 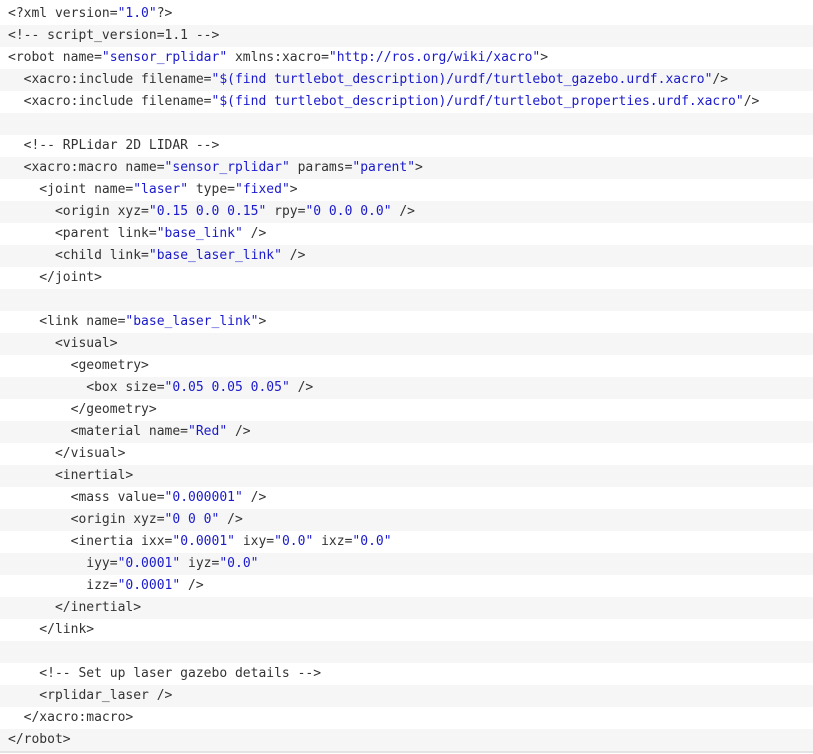 What do you see at coordinates (406, 608) in the screenshot?
I see `code-line: </inertial>` at bounding box center [406, 608].